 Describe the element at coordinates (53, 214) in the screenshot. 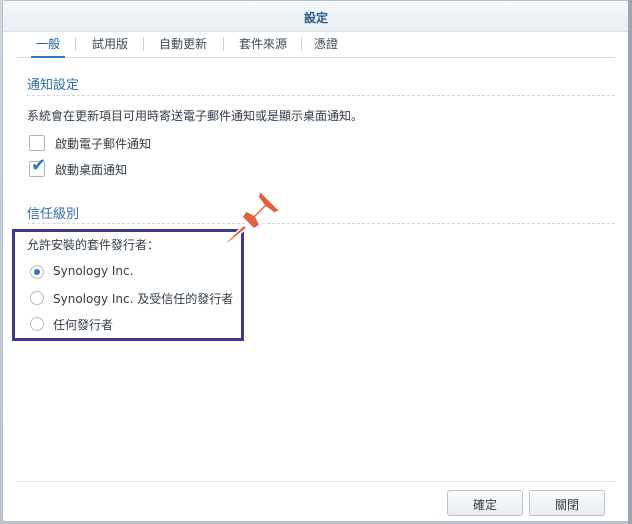

I see `trust-section-title: 信任級別` at that location.